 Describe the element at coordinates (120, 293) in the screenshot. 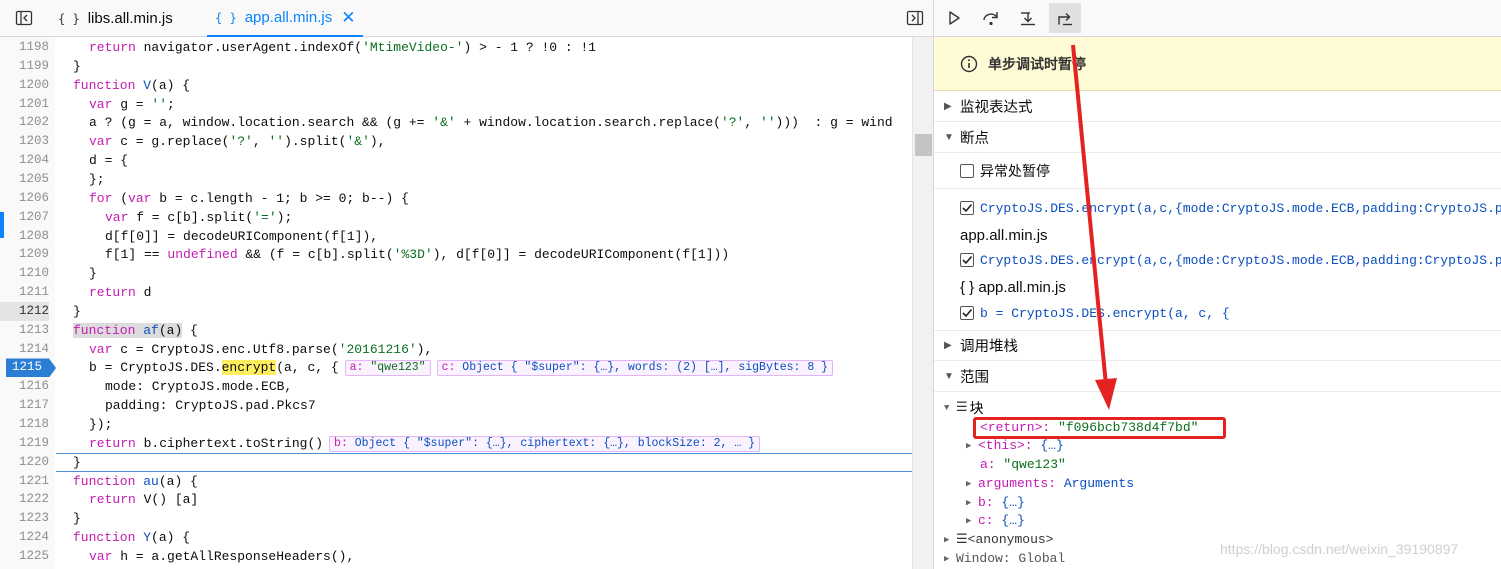

I see `code-text: return d` at that location.